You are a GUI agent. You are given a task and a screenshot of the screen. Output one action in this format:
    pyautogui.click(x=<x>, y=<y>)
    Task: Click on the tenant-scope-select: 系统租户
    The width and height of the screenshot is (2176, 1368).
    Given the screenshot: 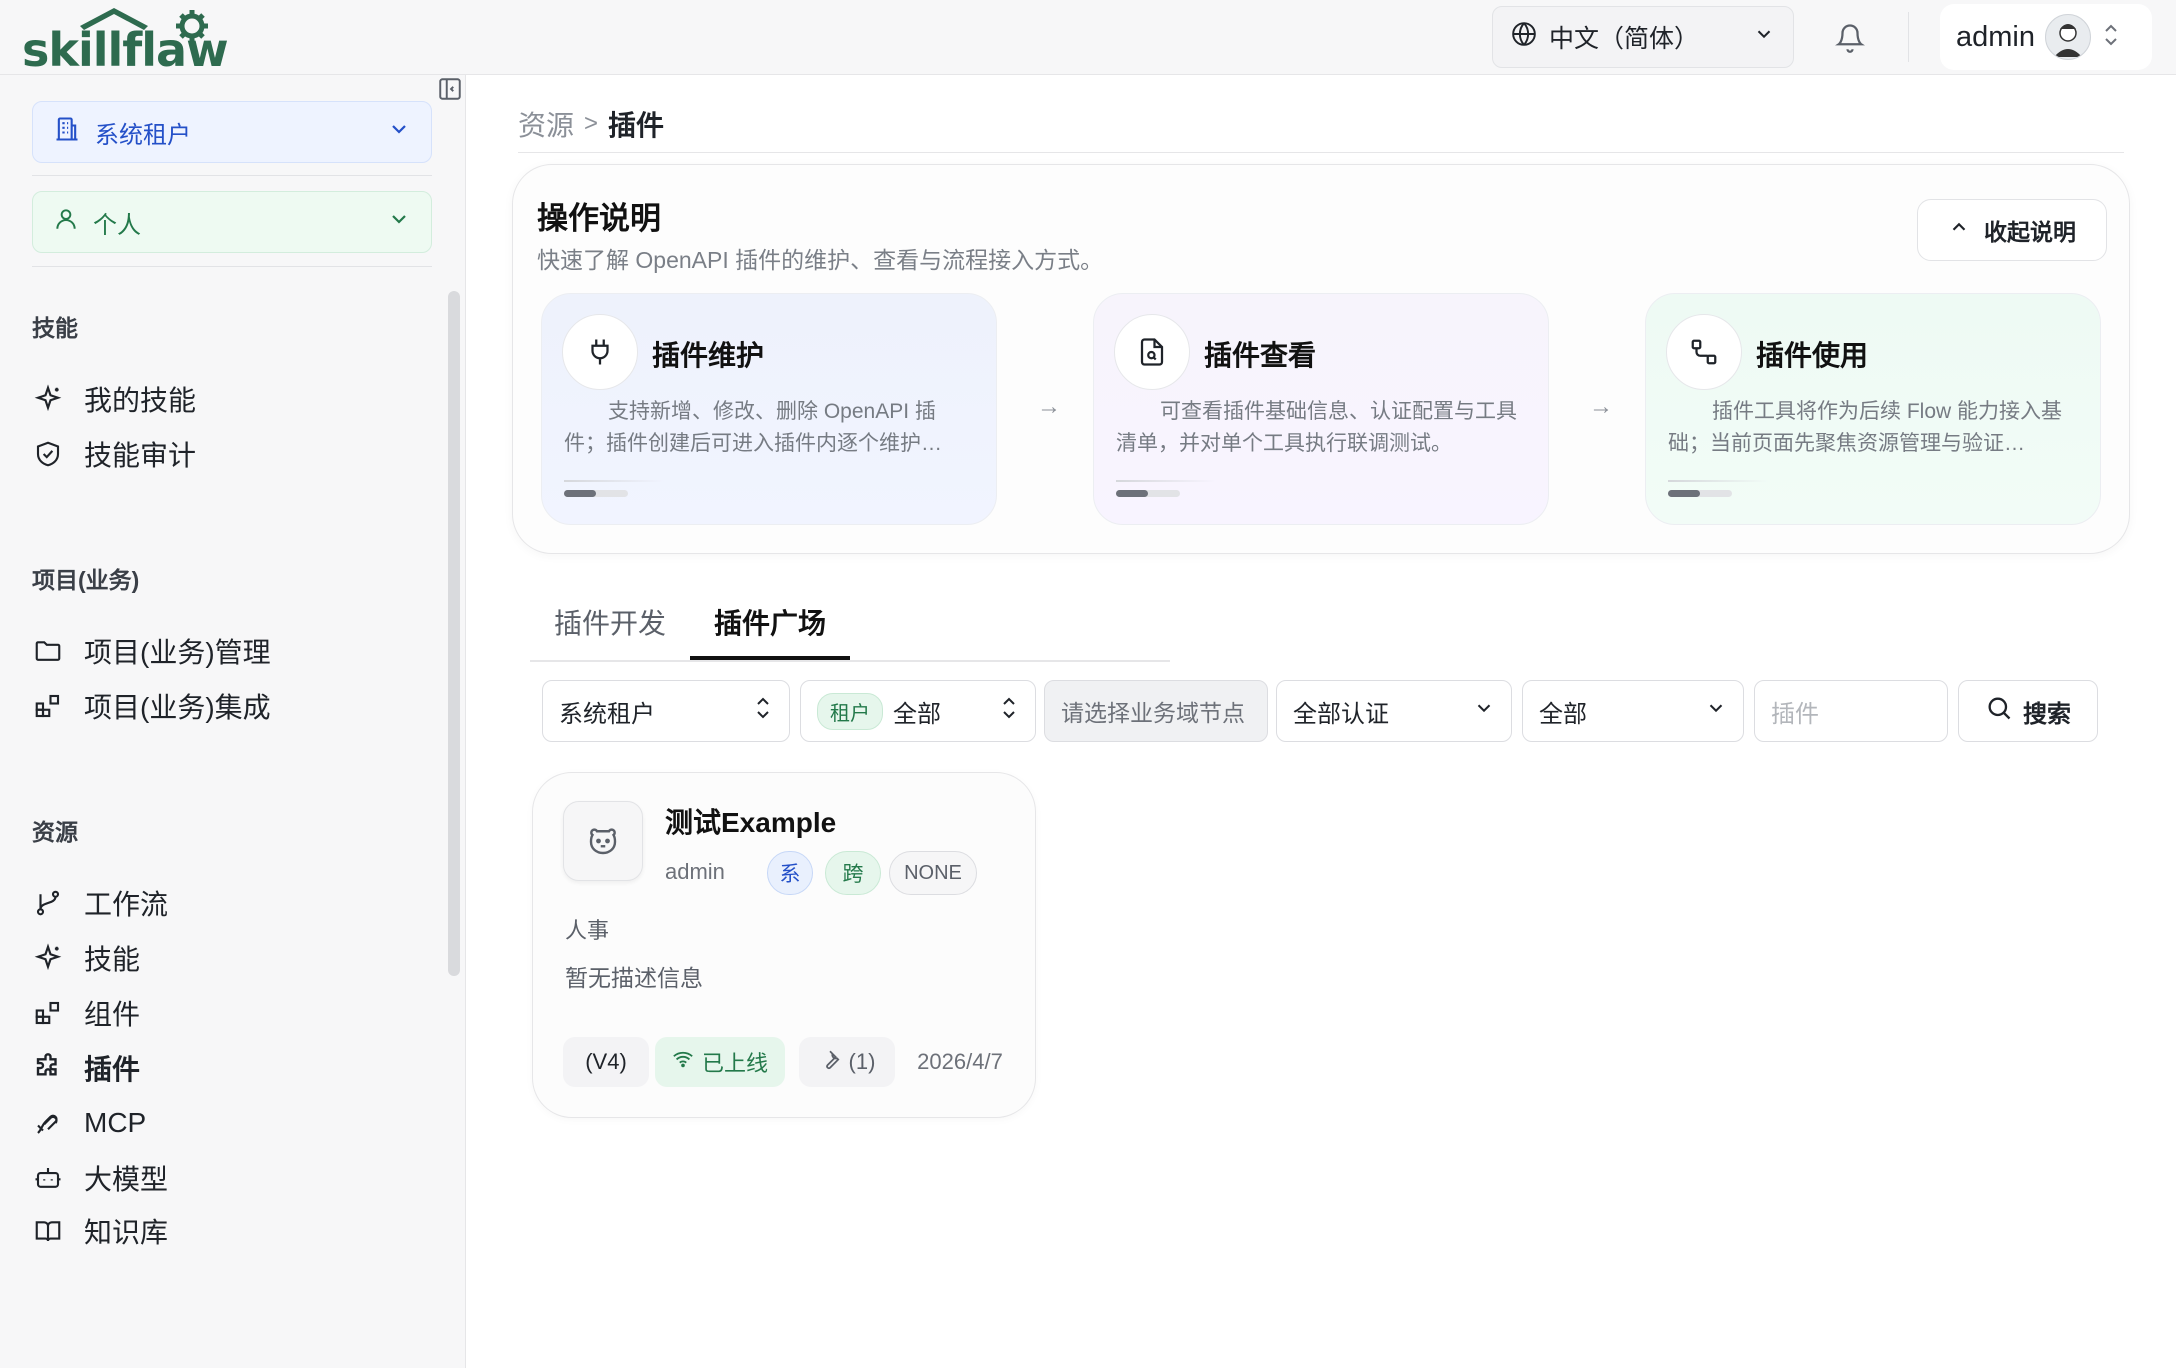 What is the action you would take?
    pyautogui.click(x=232, y=132)
    